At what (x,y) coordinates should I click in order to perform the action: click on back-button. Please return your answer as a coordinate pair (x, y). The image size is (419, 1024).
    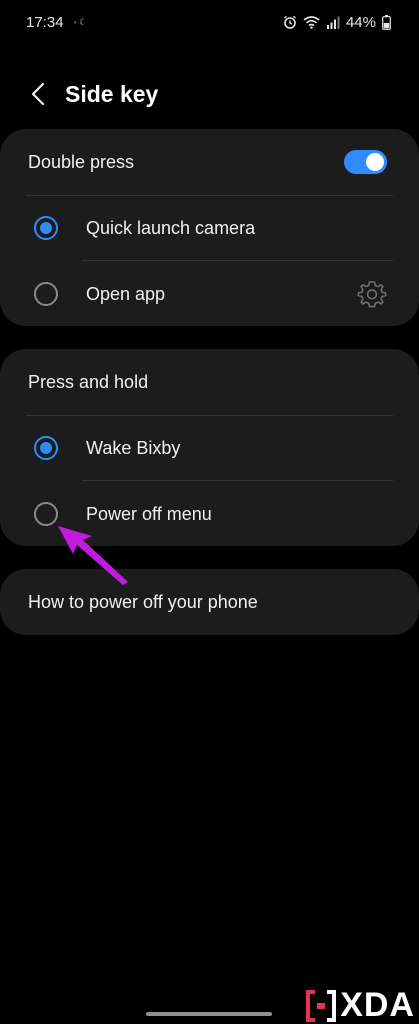
    Looking at the image, I should click on (38, 94).